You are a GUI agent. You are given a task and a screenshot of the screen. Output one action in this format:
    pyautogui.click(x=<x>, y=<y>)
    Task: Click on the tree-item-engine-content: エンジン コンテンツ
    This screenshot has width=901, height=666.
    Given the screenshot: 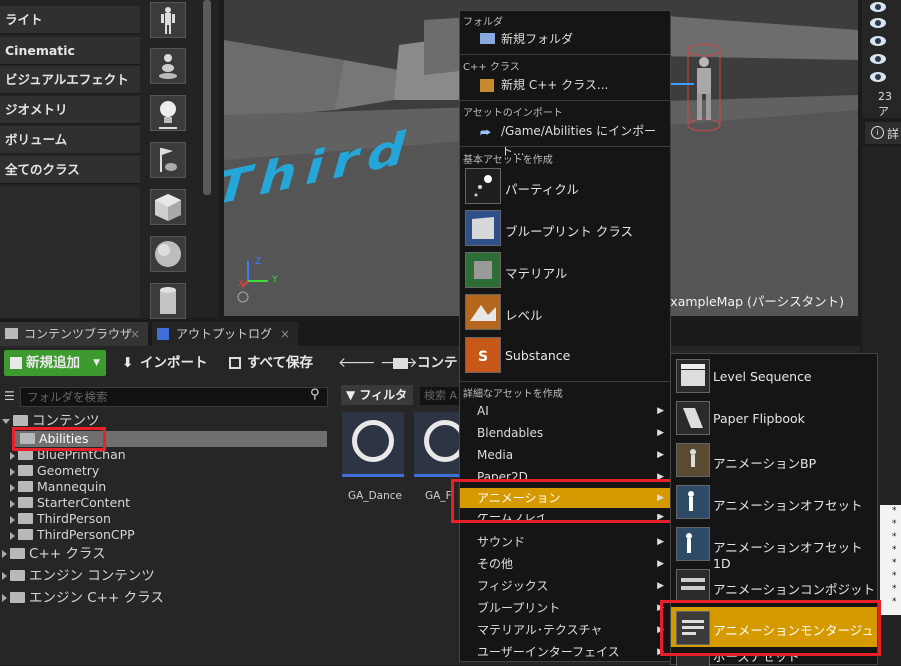 What is the action you would take?
    pyautogui.click(x=78, y=576)
    